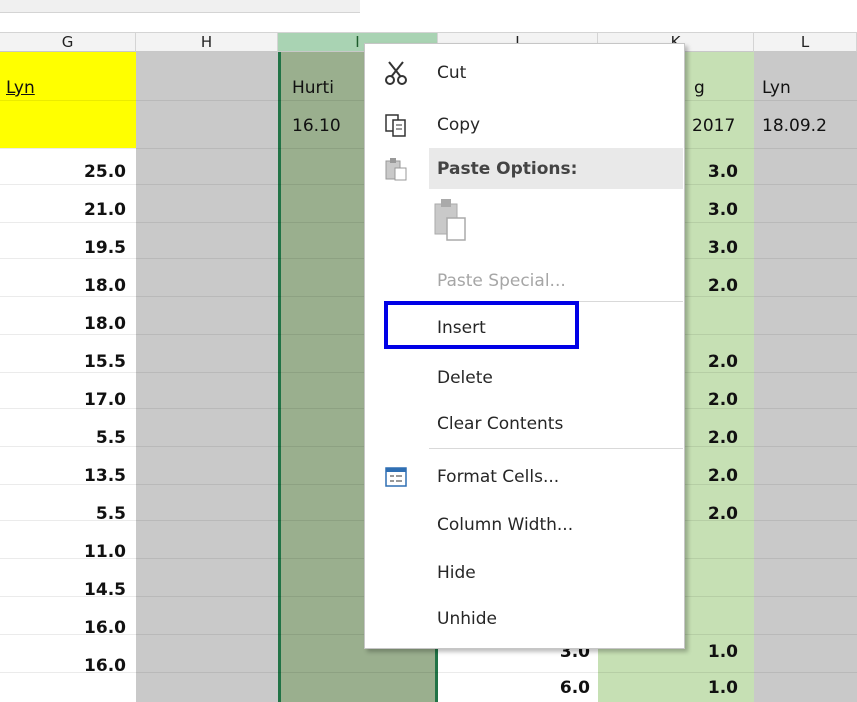 This screenshot has width=857, height=702. I want to click on menu-item-paste-options: Paste Options:, so click(524, 169).